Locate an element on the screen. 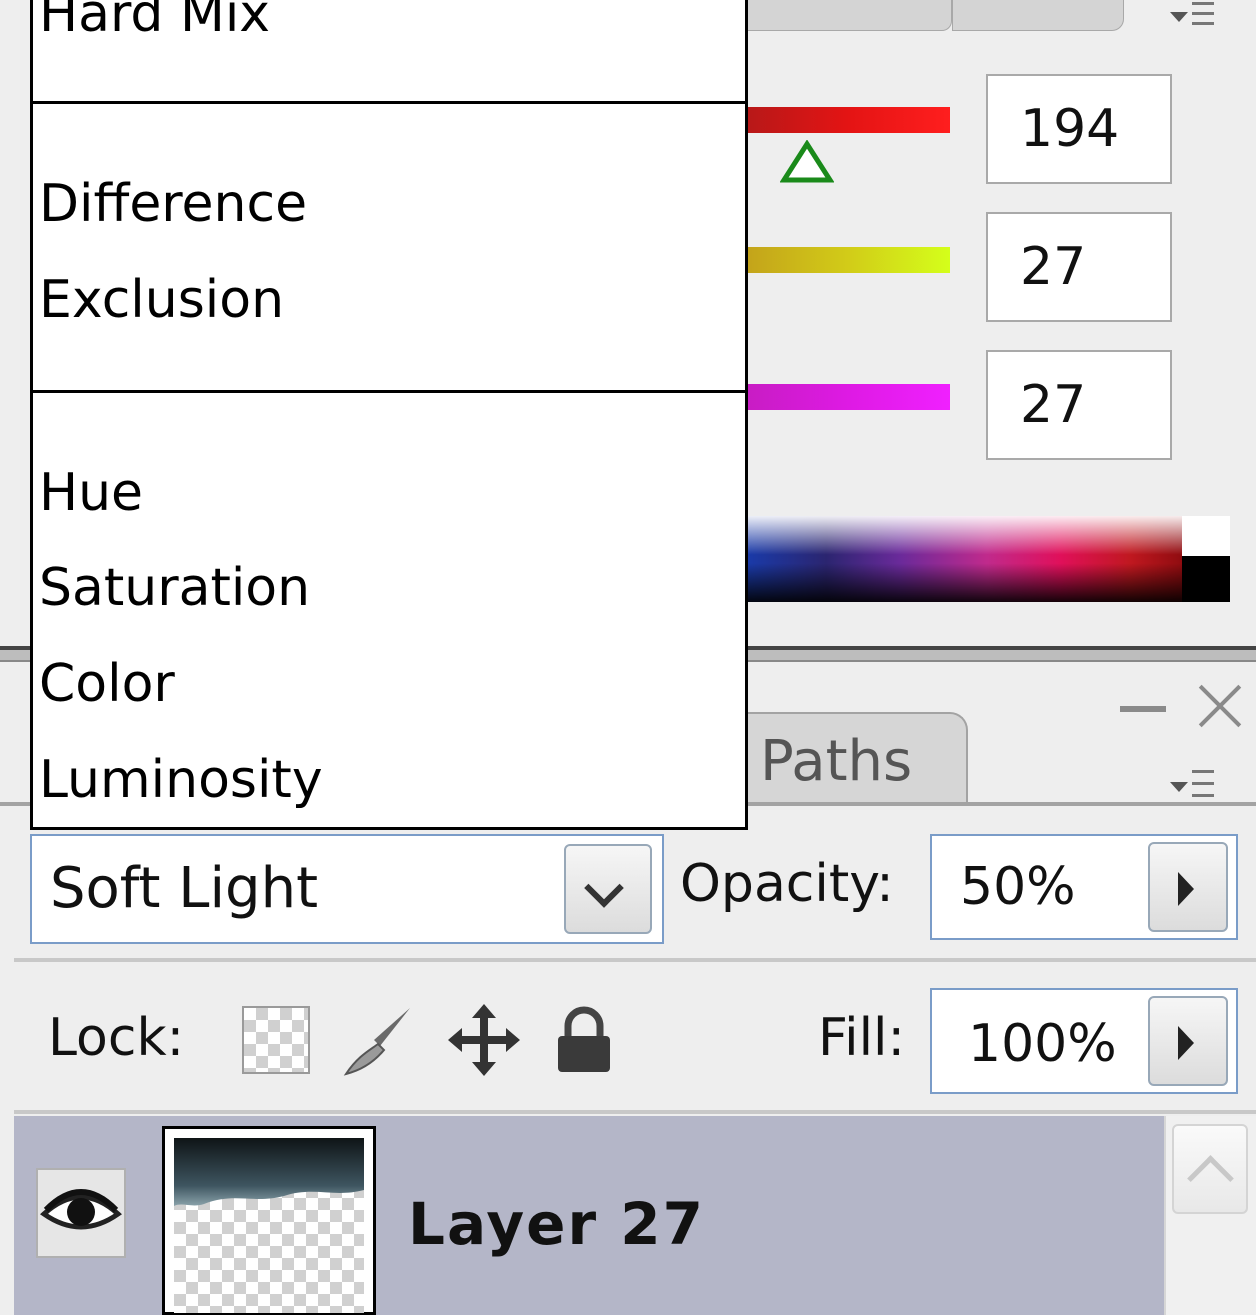 The width and height of the screenshot is (1256, 1315). green-slider is located at coordinates (849, 260).